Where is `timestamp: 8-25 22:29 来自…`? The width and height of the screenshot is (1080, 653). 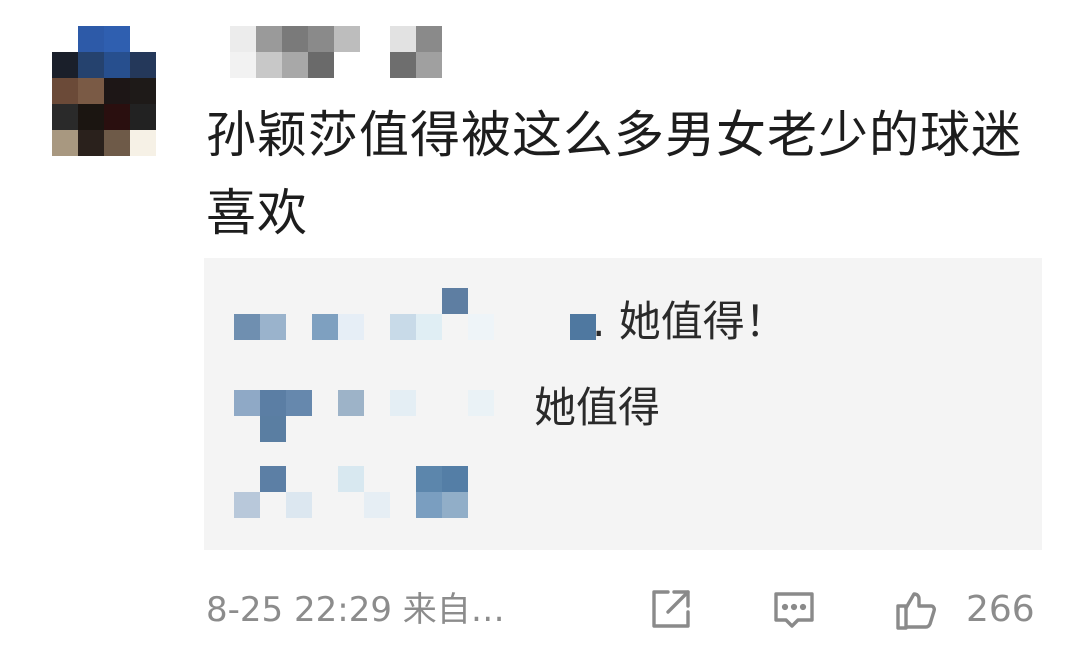
timestamp: 8-25 22:29 来自… is located at coordinates (355, 610).